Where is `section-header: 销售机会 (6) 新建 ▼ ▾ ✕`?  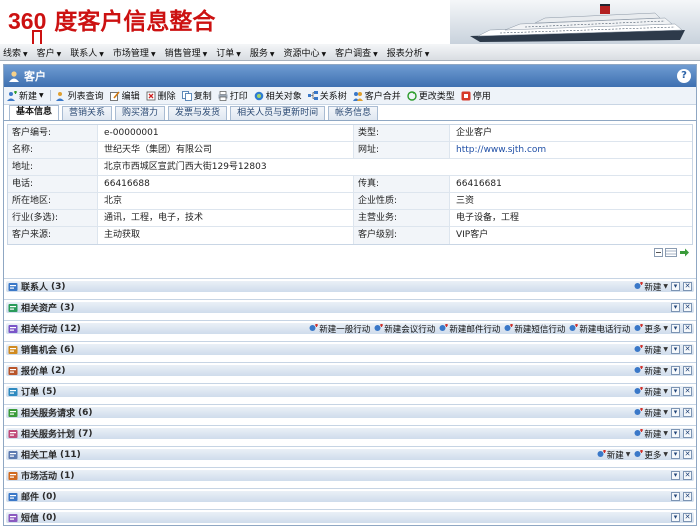 section-header: 销售机会 (6) 新建 ▼ ▾ ✕ is located at coordinates (350, 350).